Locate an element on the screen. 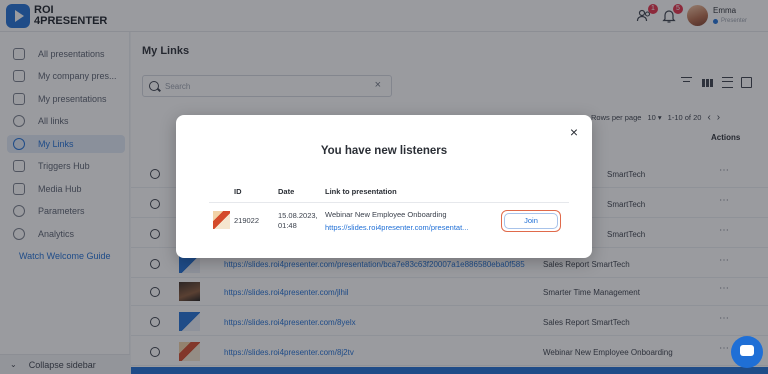  chat-button is located at coordinates (747, 352).